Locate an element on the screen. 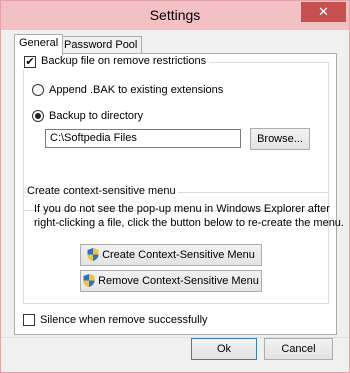 The height and width of the screenshot is (373, 350). title-bar: Settings ✕ is located at coordinates (175, 15).